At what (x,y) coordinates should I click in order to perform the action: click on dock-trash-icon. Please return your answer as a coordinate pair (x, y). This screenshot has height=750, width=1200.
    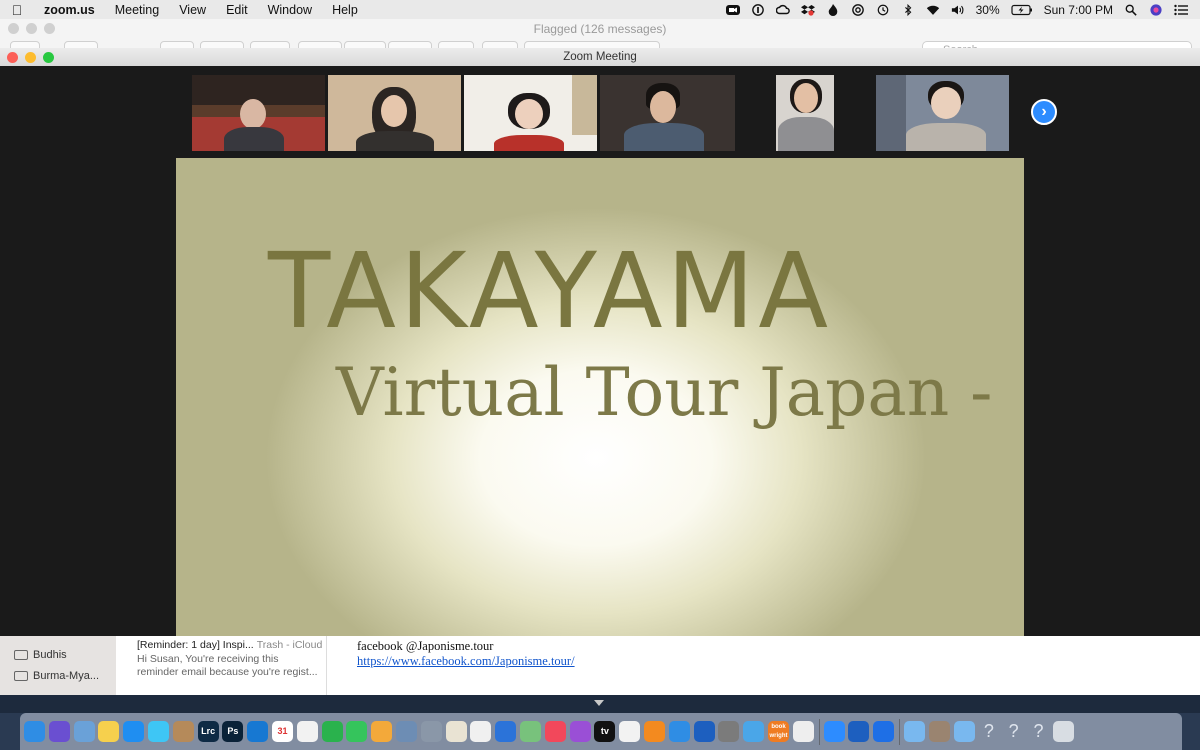
    Looking at the image, I should click on (1063, 731).